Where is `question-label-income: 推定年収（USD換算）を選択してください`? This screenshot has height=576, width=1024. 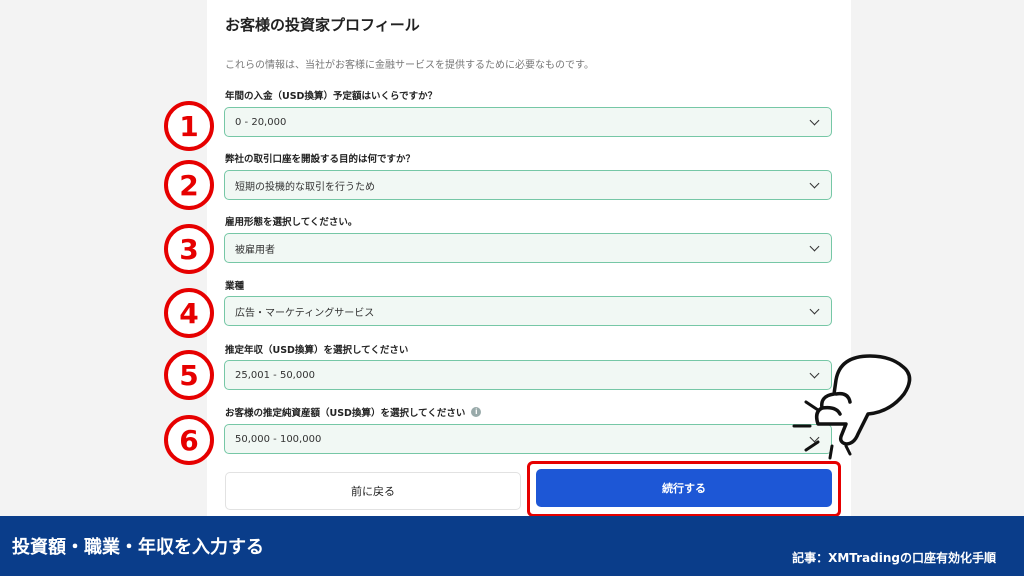
question-label-income: 推定年収（USD換算）を選択してください is located at coordinates (316, 349).